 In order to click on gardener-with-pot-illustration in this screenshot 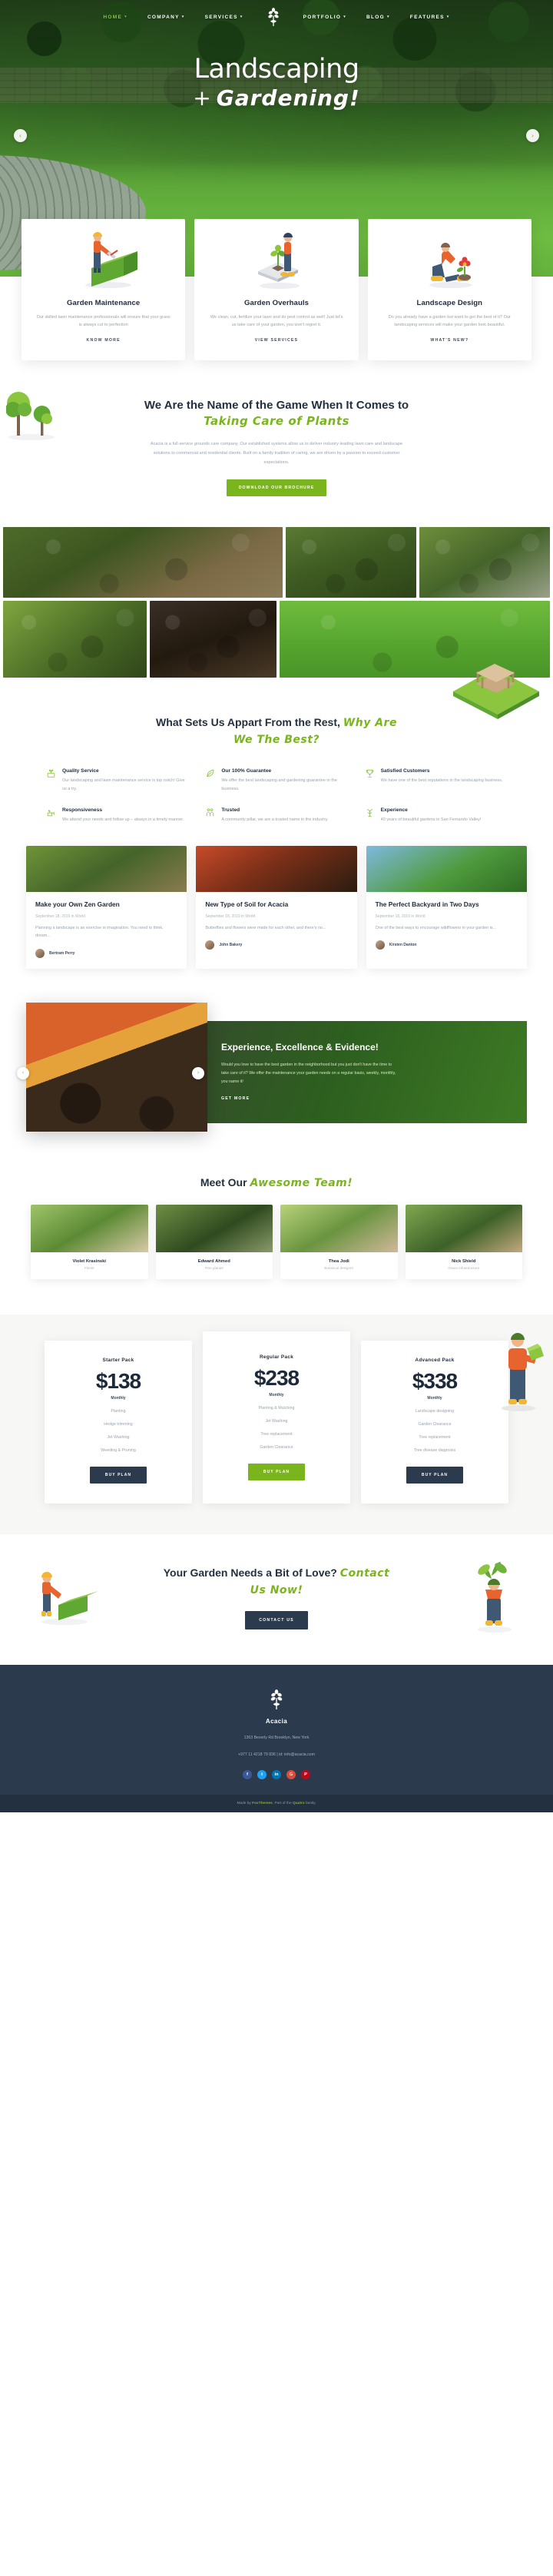, I will do `click(518, 1369)`.